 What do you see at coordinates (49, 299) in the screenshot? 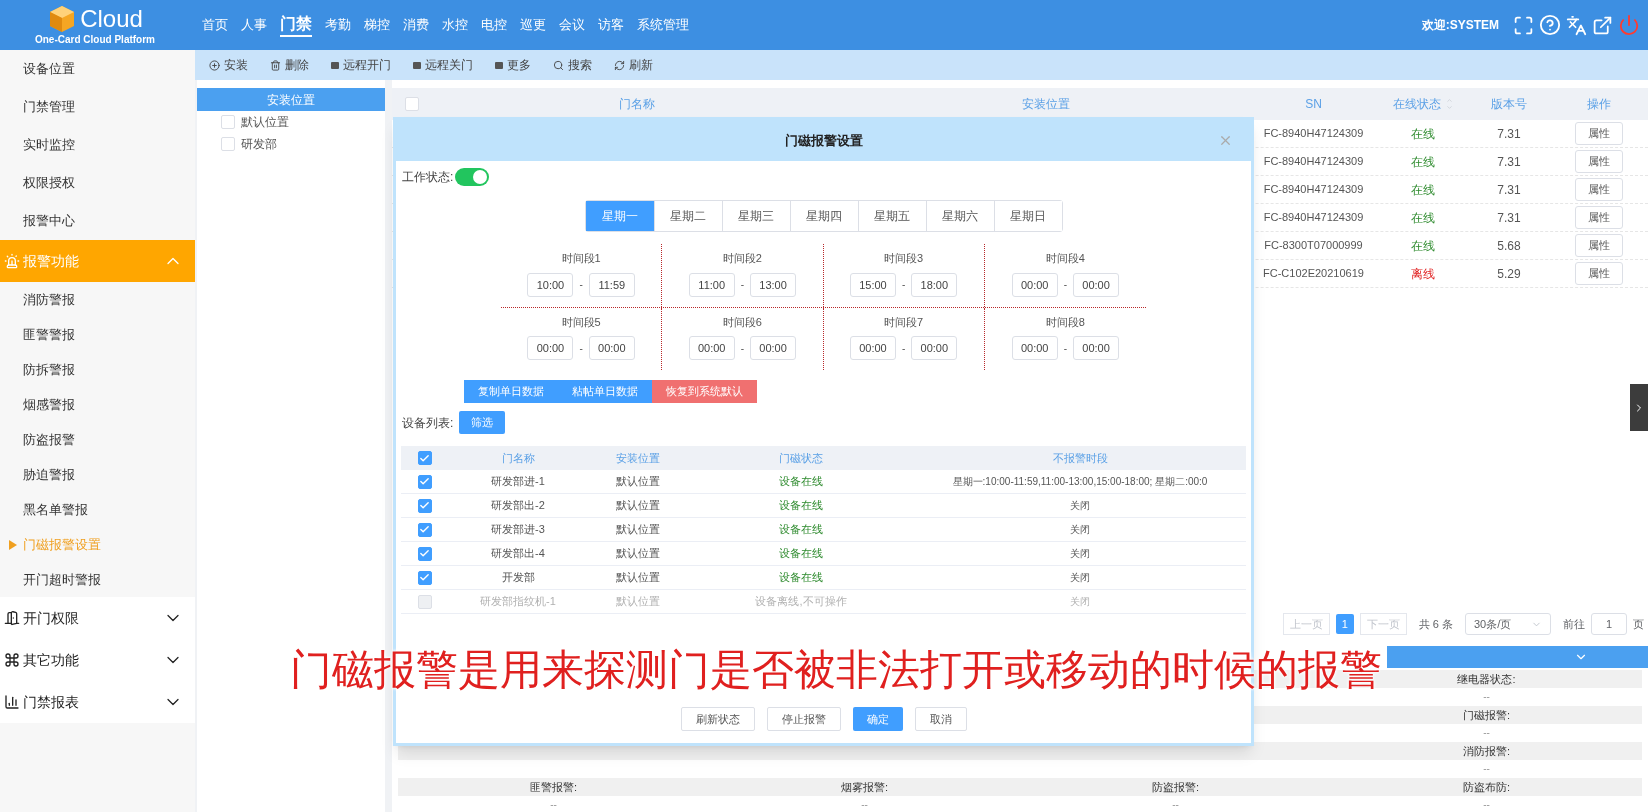
I see `sidebar-item: 消防警报` at bounding box center [49, 299].